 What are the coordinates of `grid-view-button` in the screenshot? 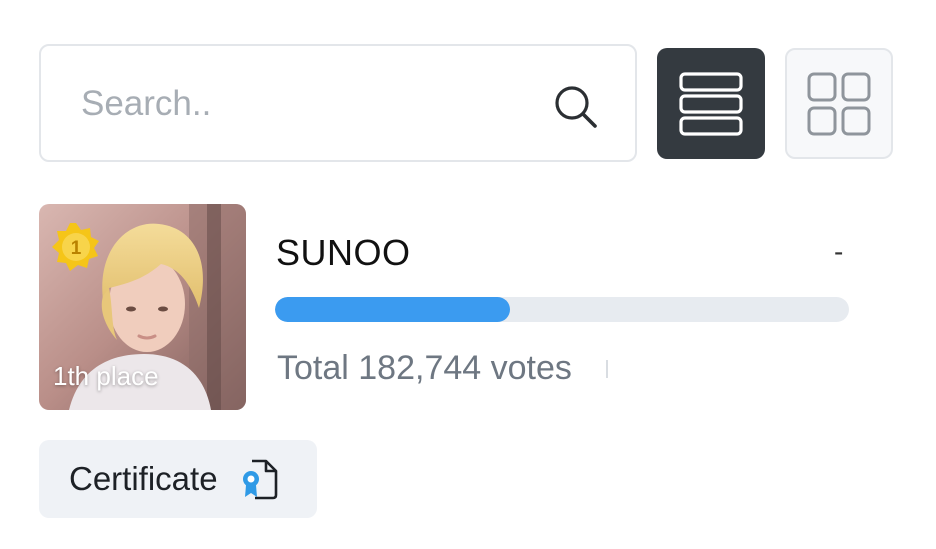 It's located at (839, 103).